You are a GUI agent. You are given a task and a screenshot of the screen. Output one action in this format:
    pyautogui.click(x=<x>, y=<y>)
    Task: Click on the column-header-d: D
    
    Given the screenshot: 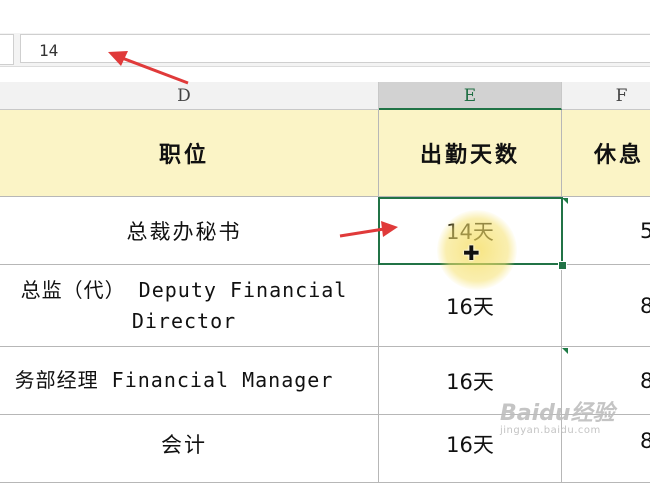 What is the action you would take?
    pyautogui.click(x=189, y=96)
    